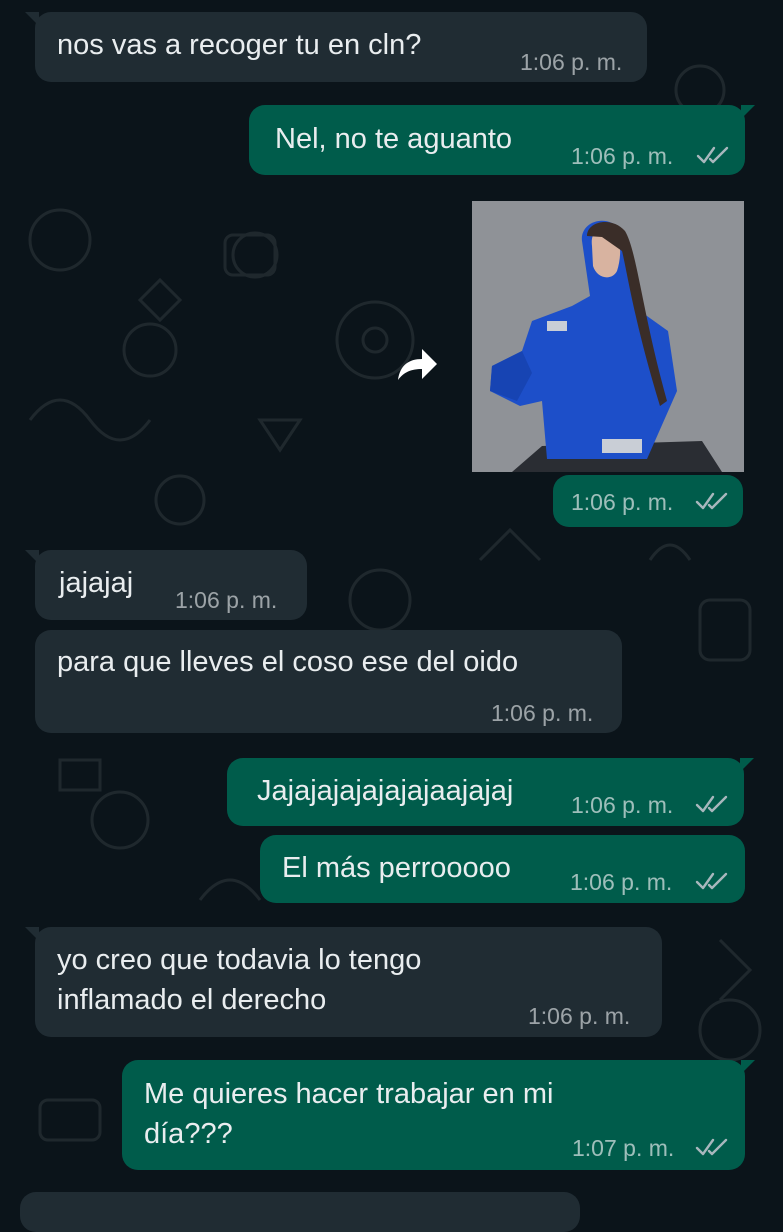 The height and width of the screenshot is (1232, 783). What do you see at coordinates (300, 1212) in the screenshot?
I see `message-bubble-incoming-partial` at bounding box center [300, 1212].